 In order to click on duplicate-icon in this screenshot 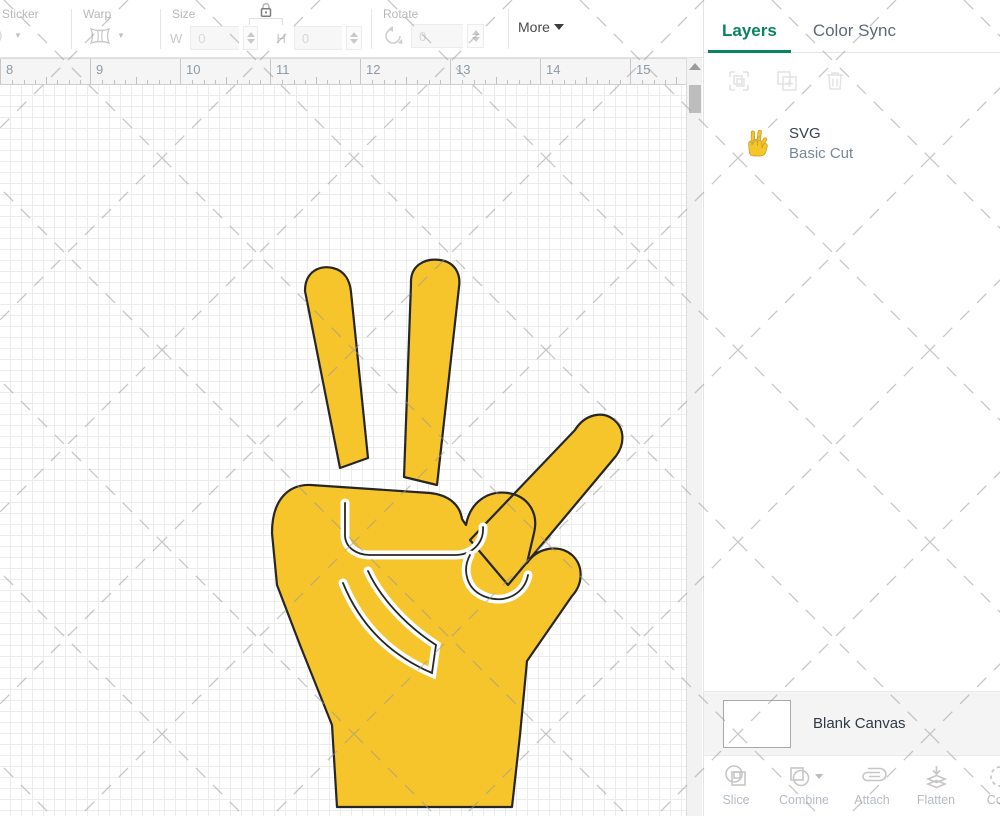, I will do `click(787, 81)`.